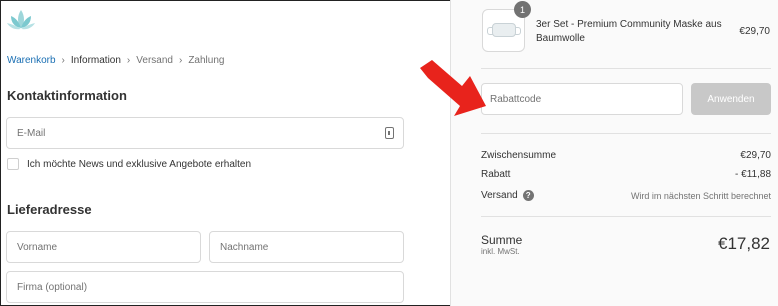 The width and height of the screenshot is (778, 306). I want to click on company-field, so click(205, 287).